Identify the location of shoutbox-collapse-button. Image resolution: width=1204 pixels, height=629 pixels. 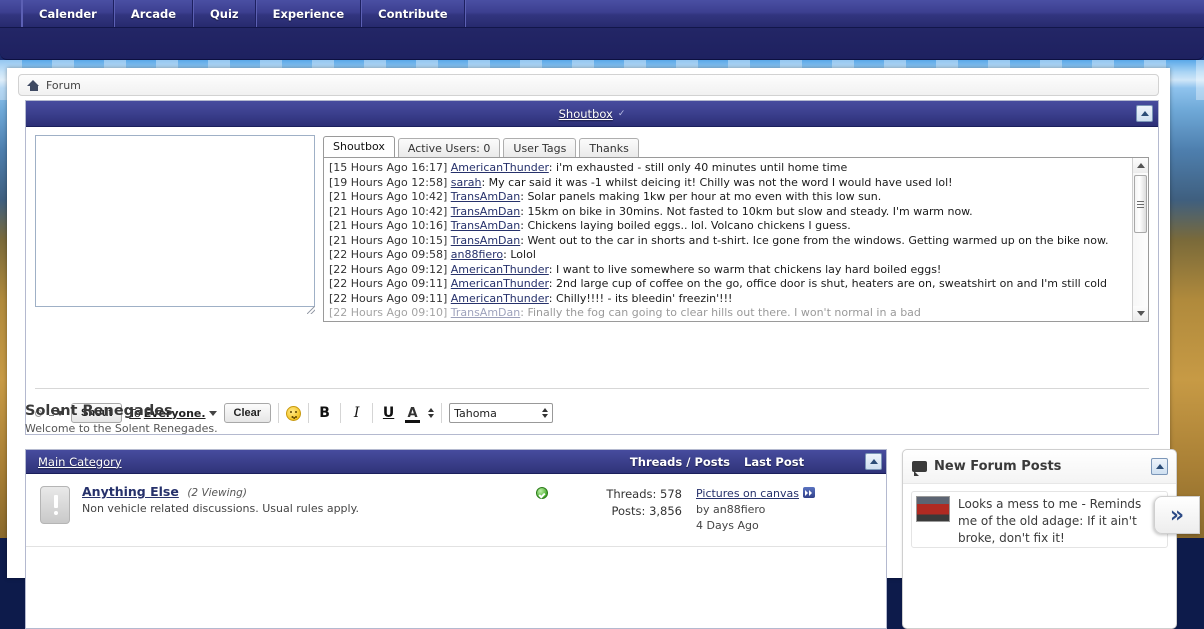
(1144, 113).